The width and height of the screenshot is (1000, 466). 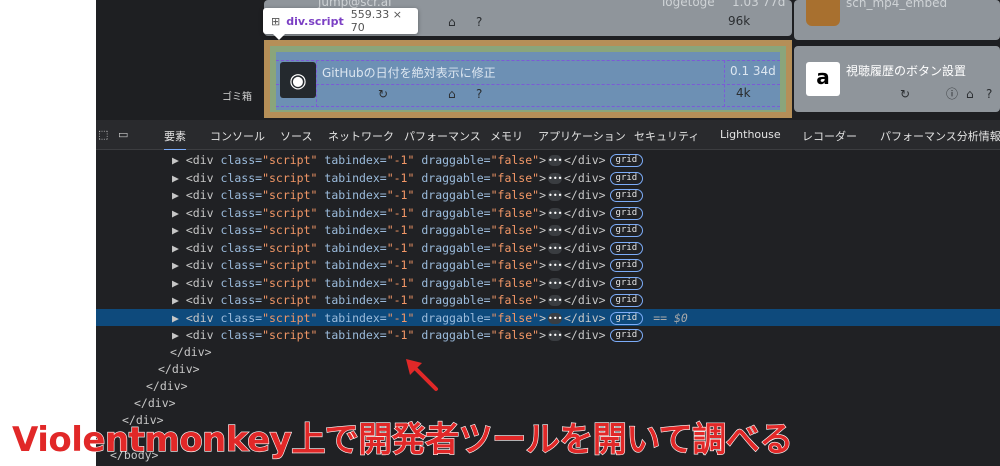 I want to click on attr-value: "false", so click(x=515, y=230).